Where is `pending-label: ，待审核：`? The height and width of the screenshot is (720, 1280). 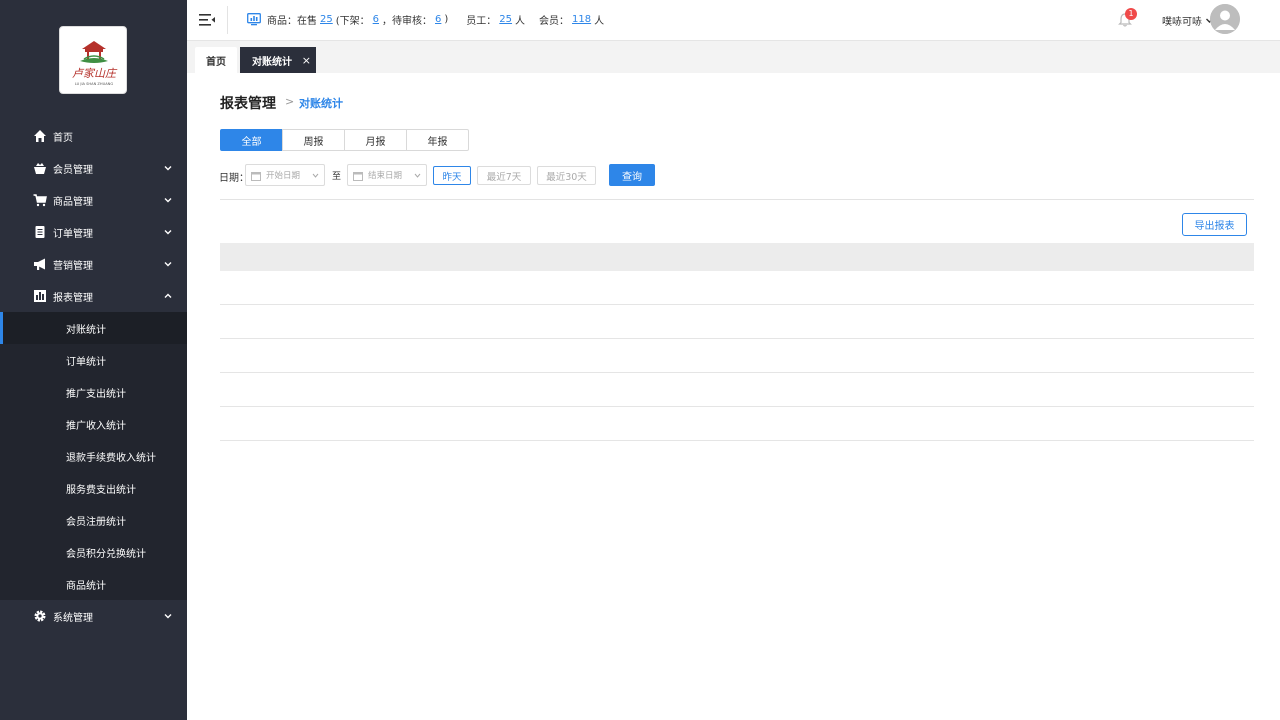 pending-label: ，待审核： is located at coordinates (407, 21).